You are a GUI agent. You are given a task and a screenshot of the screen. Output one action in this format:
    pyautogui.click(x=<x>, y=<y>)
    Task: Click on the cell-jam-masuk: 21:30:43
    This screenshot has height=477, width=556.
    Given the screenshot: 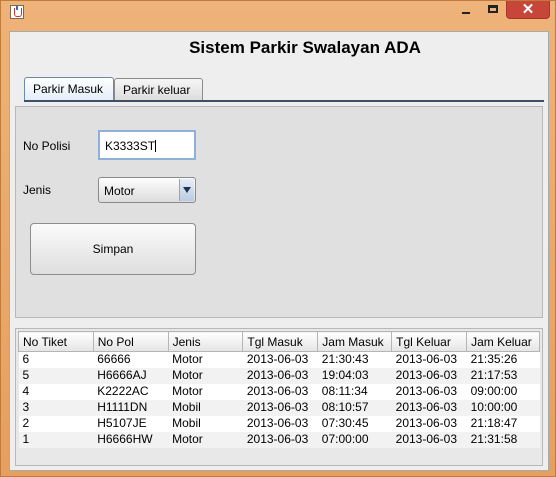 What is the action you would take?
    pyautogui.click(x=354, y=359)
    